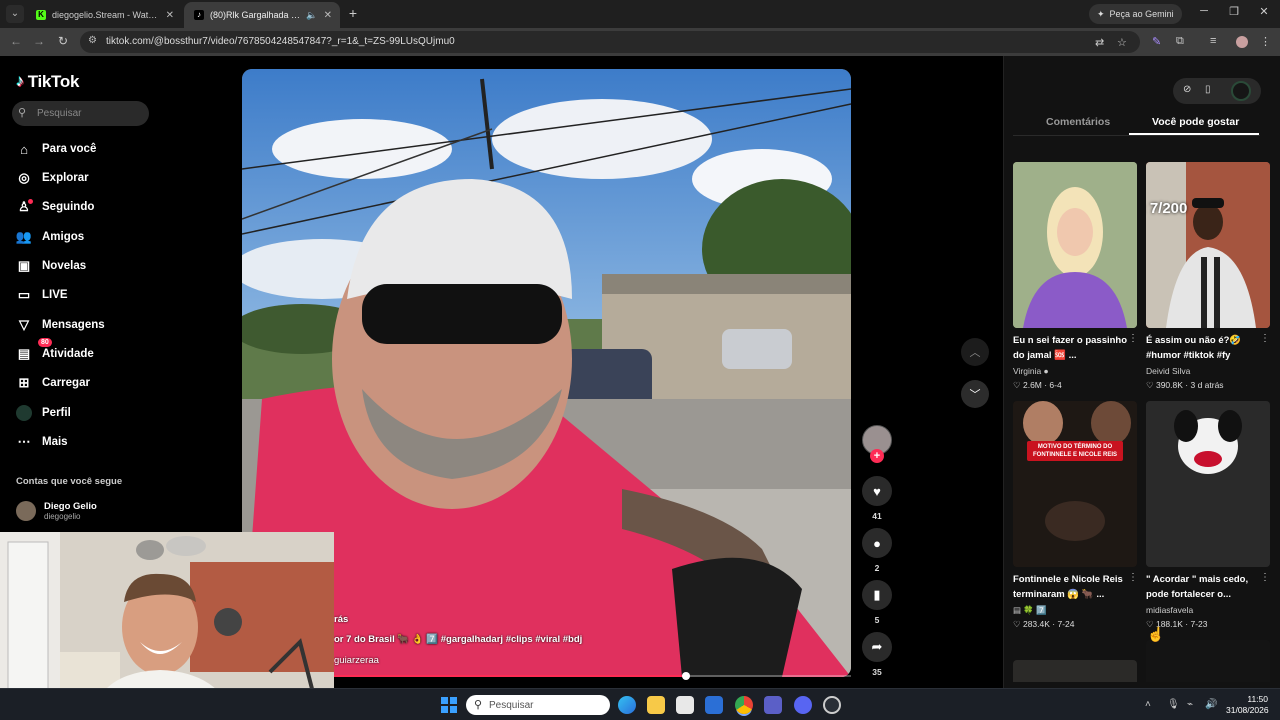  What do you see at coordinates (773, 705) in the screenshot?
I see `teams-icon` at bounding box center [773, 705].